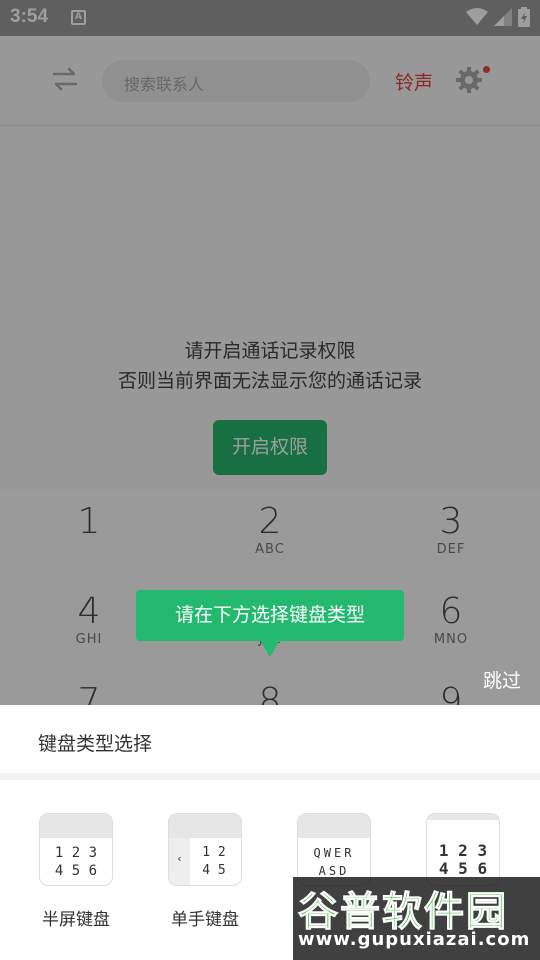 This screenshot has height=960, width=540. Describe the element at coordinates (270, 776) in the screenshot. I see `sheet-divider` at that location.